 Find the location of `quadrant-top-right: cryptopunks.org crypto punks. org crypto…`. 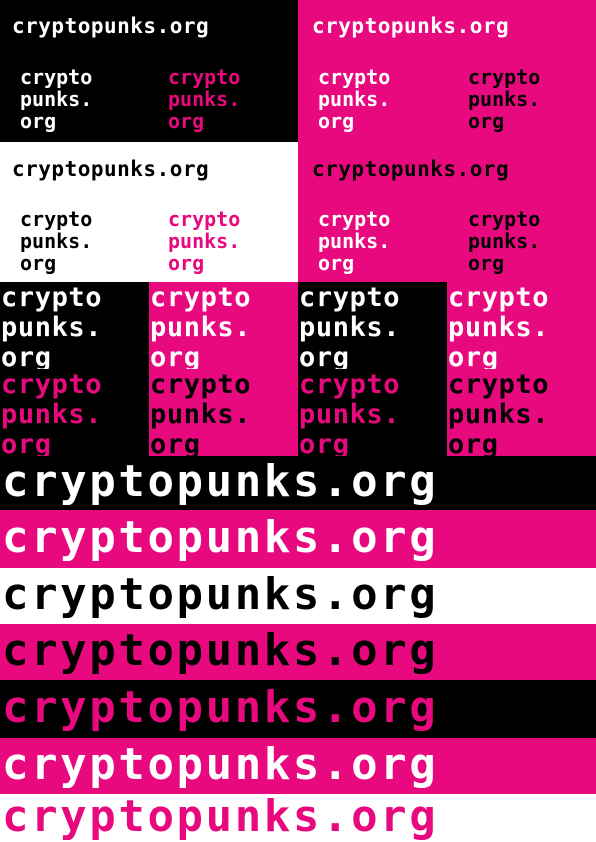

quadrant-top-right: cryptopunks.org crypto punks. org crypto… is located at coordinates (447, 71).